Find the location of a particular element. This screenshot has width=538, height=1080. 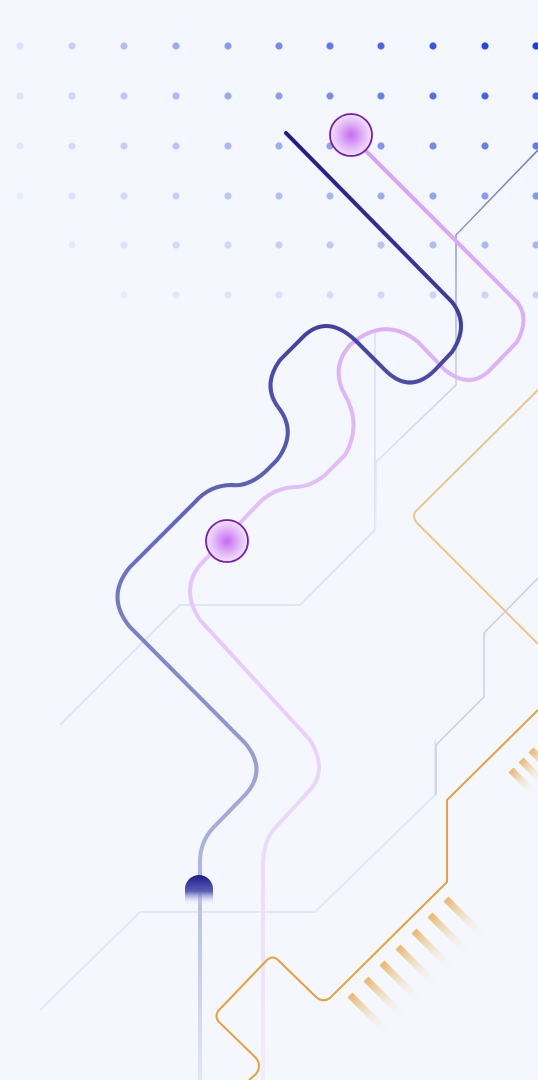

amber-trace is located at coordinates (475, 517).